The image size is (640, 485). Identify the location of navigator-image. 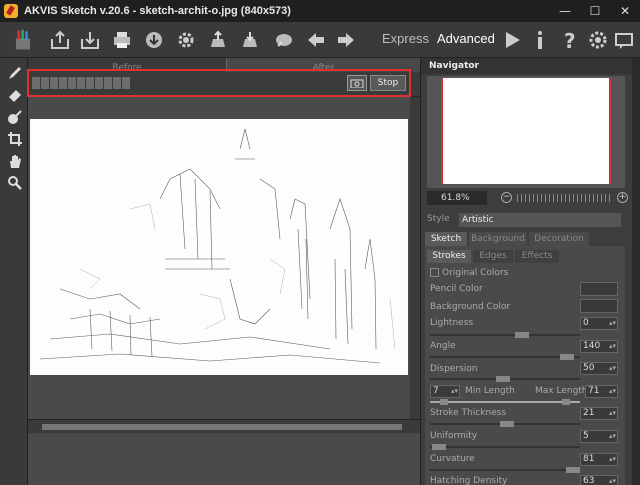
(526, 131).